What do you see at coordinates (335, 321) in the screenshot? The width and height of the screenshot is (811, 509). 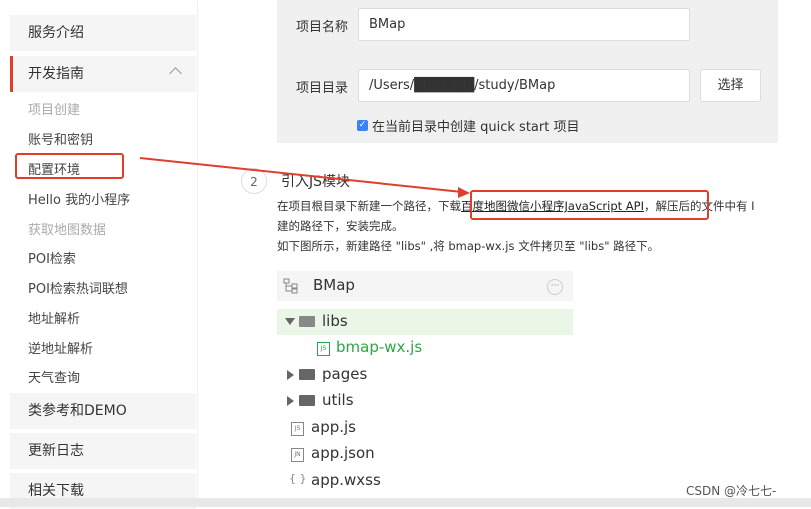 I see `tree-label-libs: libs` at bounding box center [335, 321].